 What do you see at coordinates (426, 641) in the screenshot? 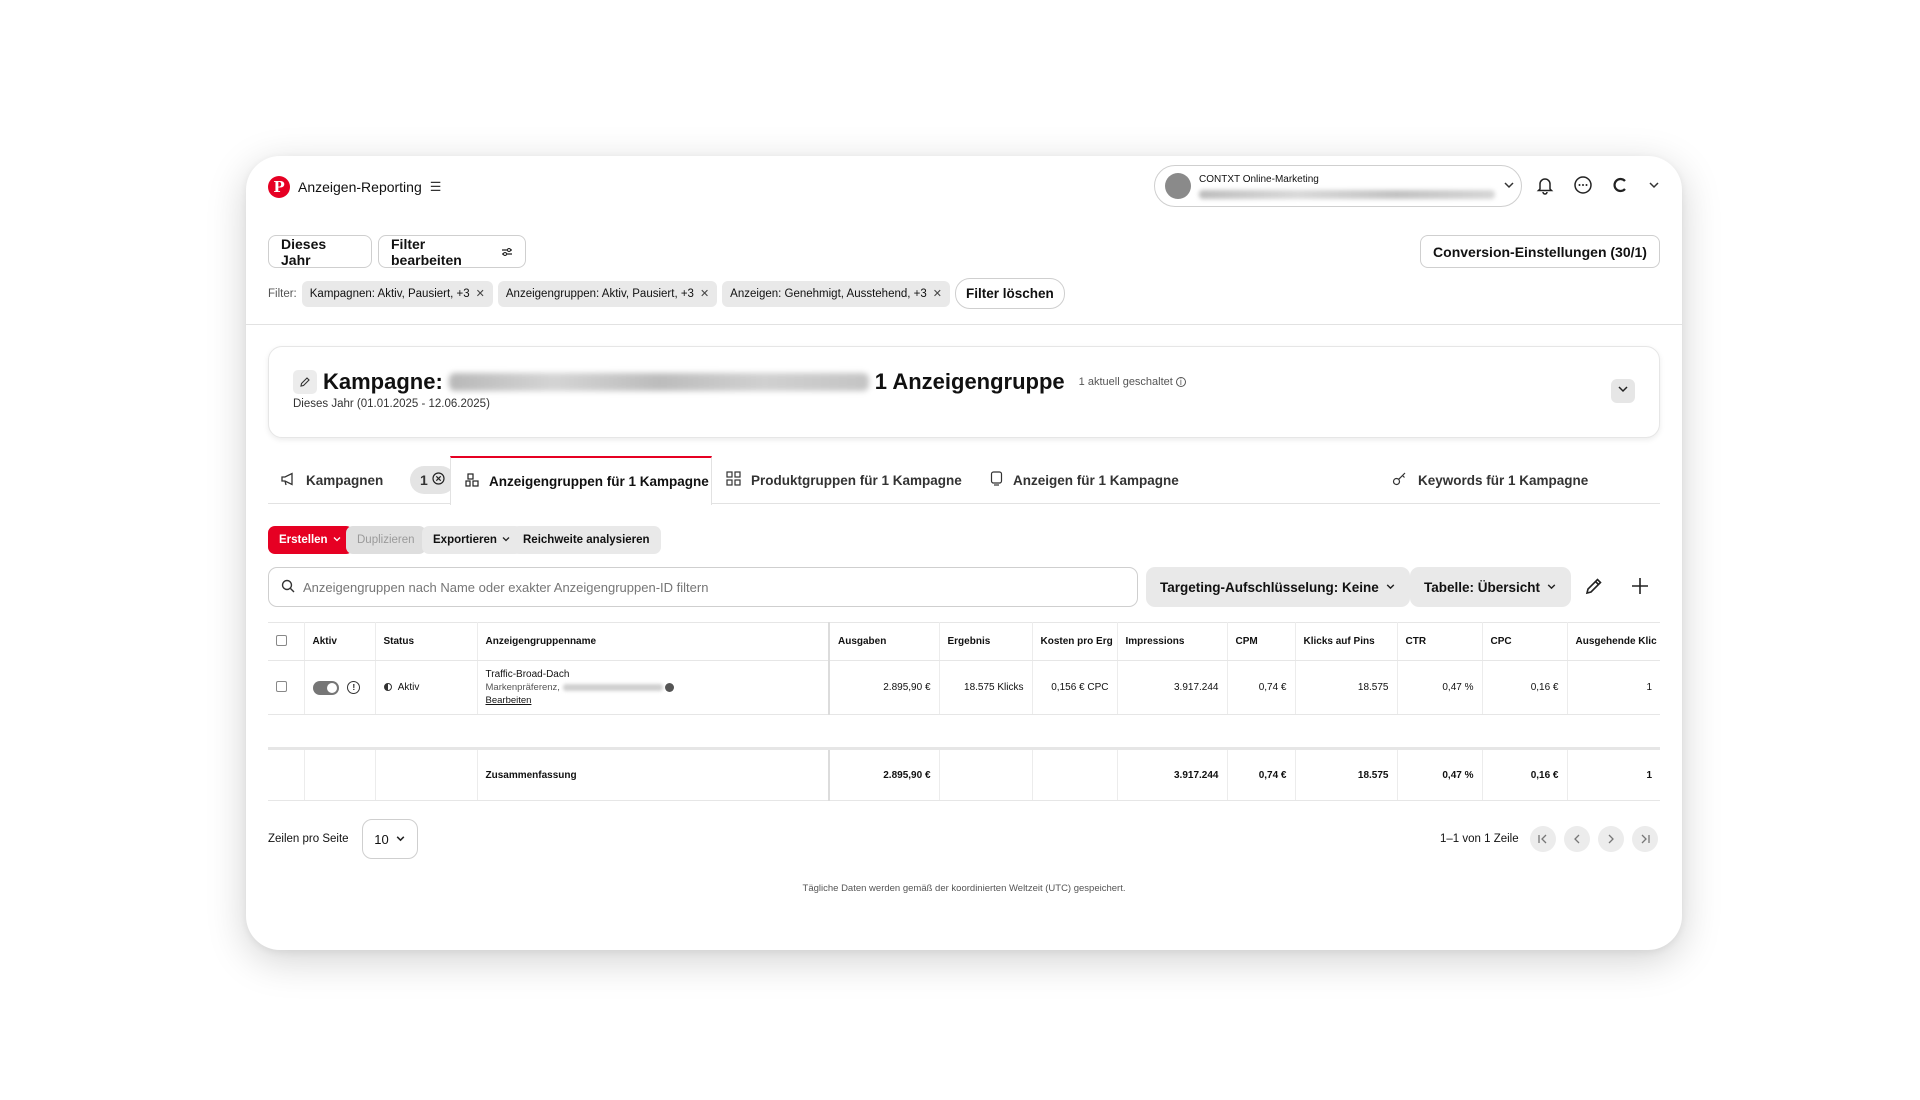
I see `column-header: Status` at bounding box center [426, 641].